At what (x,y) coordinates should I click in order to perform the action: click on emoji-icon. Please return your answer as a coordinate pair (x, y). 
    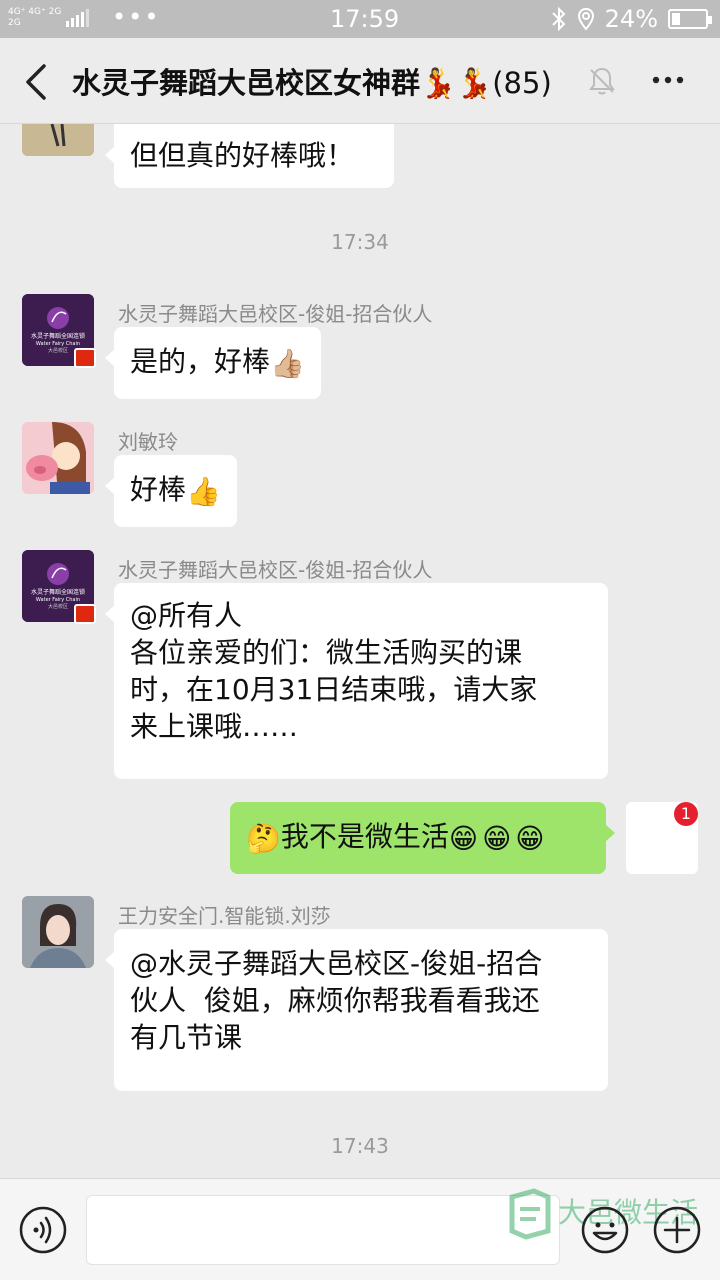
    Looking at the image, I should click on (605, 1230).